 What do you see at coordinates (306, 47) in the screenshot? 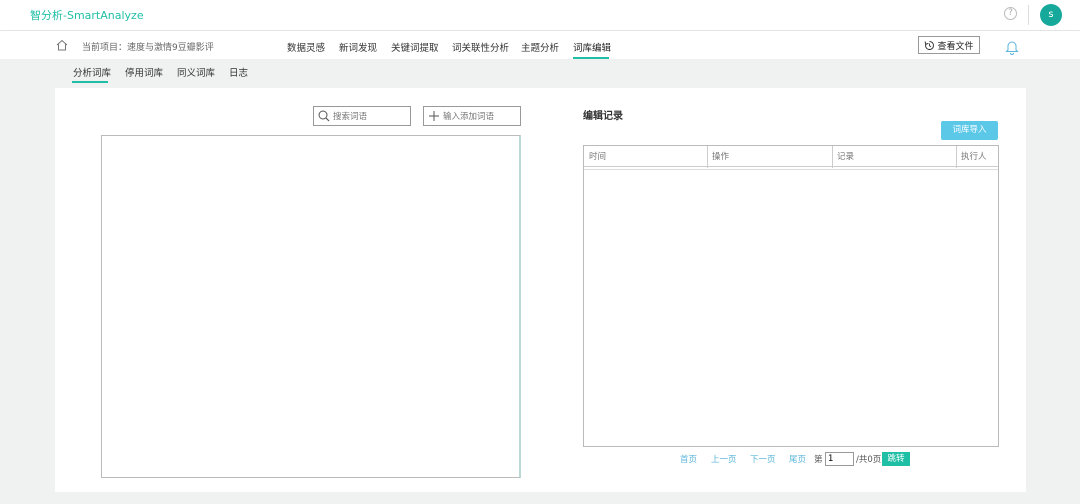
I see `tab-data-inspiration: 数据灵感` at bounding box center [306, 47].